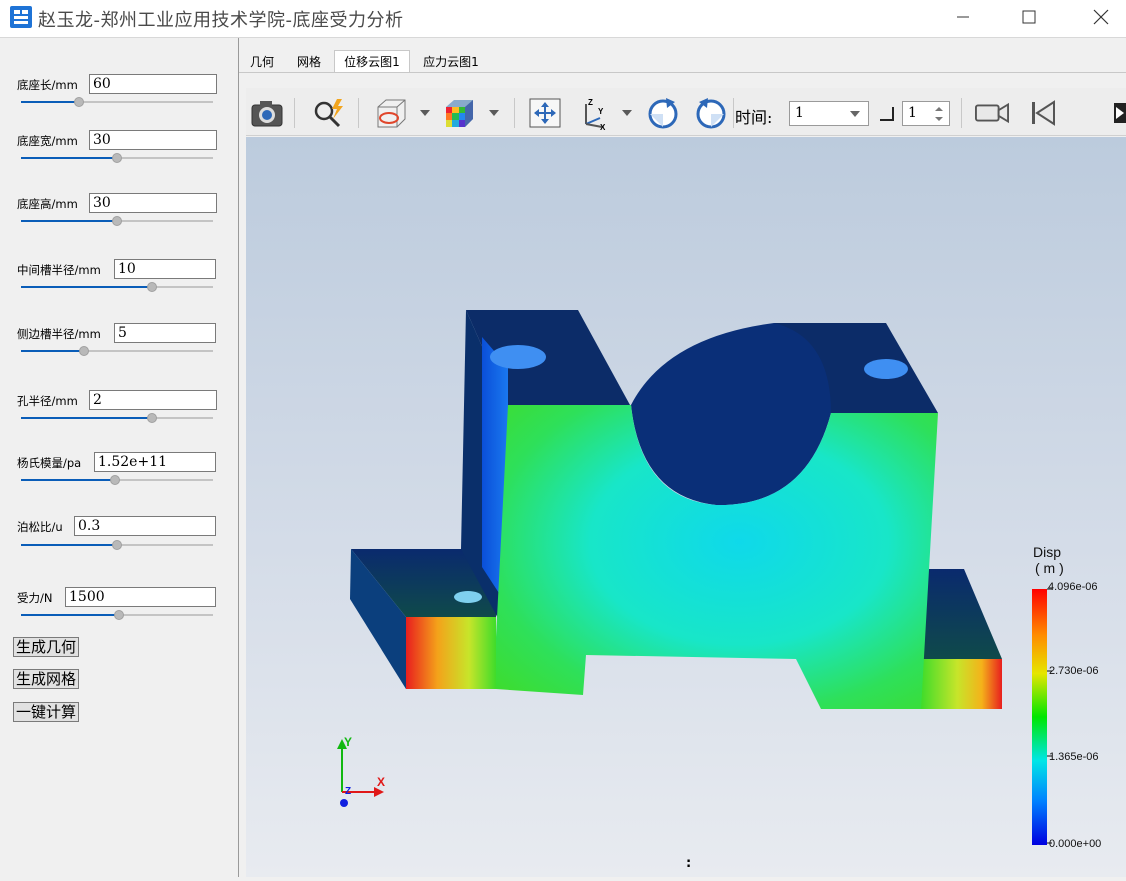 Image resolution: width=1126 pixels, height=881 pixels. I want to click on side-slot, so click(518, 357).